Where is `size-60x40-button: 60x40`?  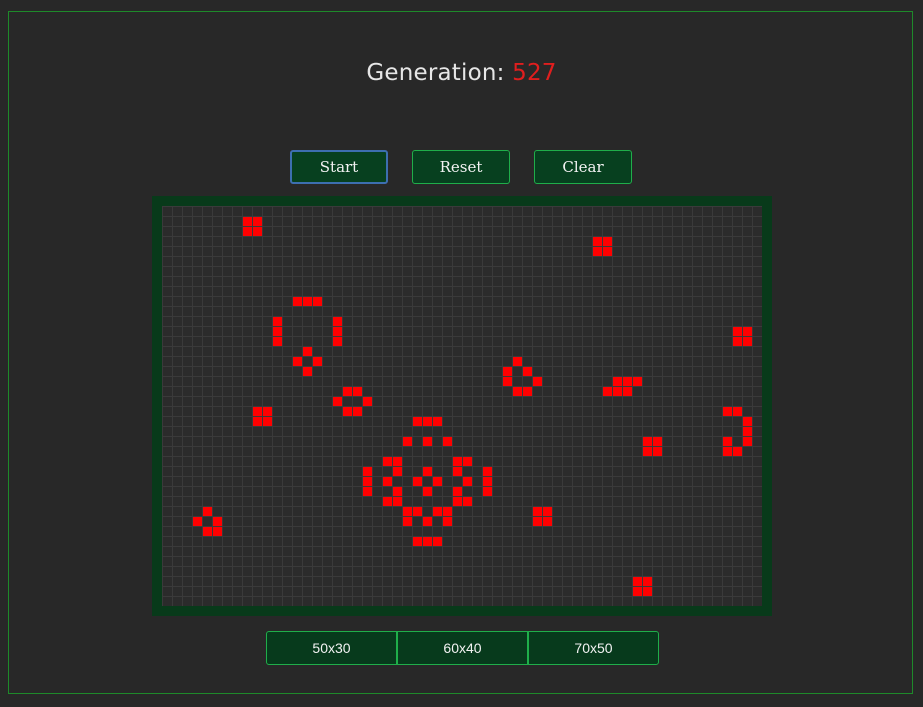 size-60x40-button: 60x40 is located at coordinates (462, 648).